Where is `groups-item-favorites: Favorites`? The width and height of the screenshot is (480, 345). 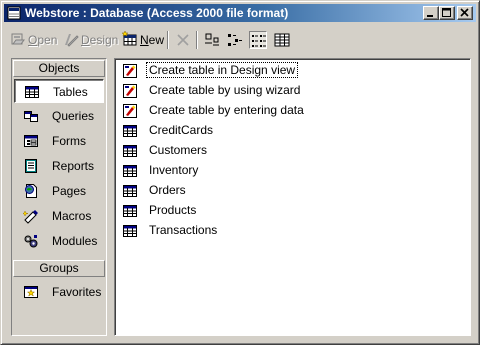
groups-item-favorites: Favorites is located at coordinates (59, 292).